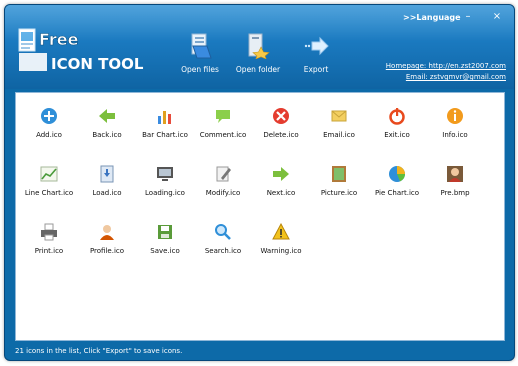 The width and height of the screenshot is (518, 366). What do you see at coordinates (397, 116) in the screenshot?
I see `exit-icon` at bounding box center [397, 116].